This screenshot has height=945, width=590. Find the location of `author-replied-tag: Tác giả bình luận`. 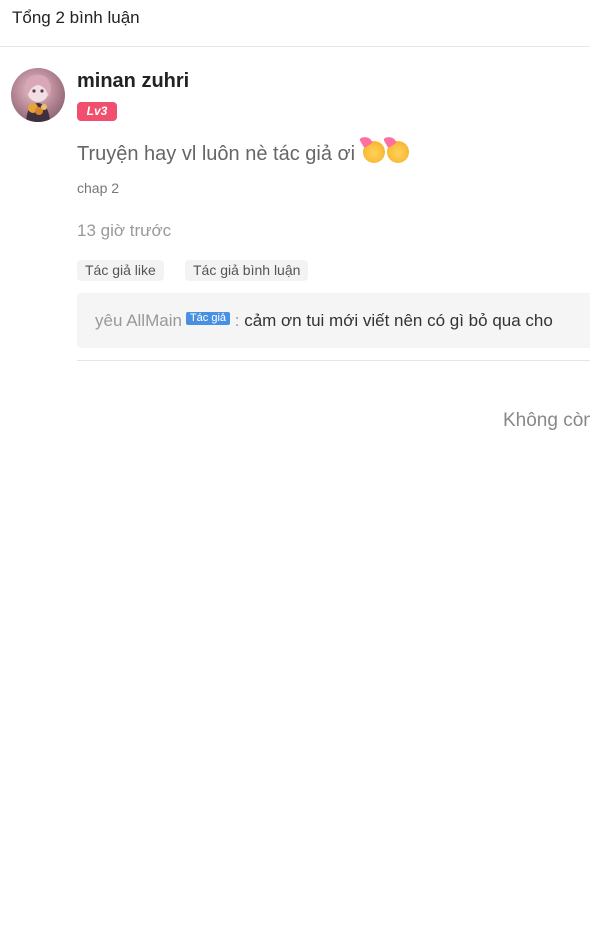

author-replied-tag: Tác giả bình luận is located at coordinates (247, 270).